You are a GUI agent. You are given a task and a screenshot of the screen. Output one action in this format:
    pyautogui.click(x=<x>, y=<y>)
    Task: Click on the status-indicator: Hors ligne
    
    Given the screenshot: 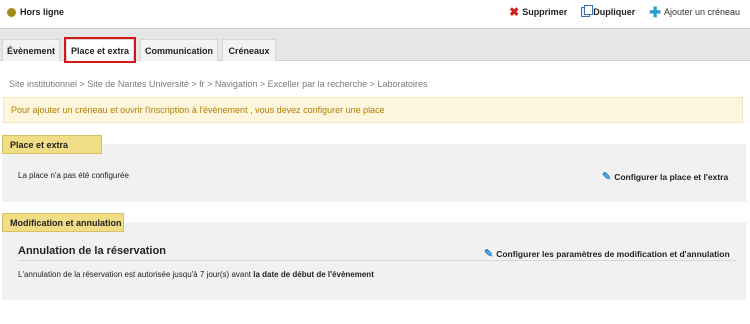 What is the action you would take?
    pyautogui.click(x=35, y=12)
    